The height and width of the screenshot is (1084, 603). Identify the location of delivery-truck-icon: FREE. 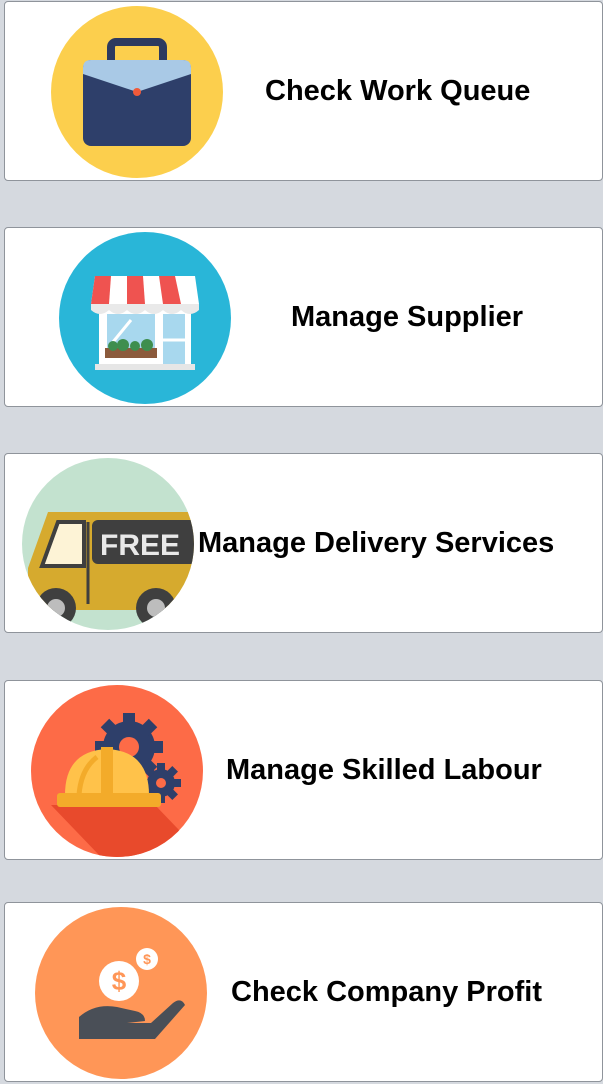
(108, 544).